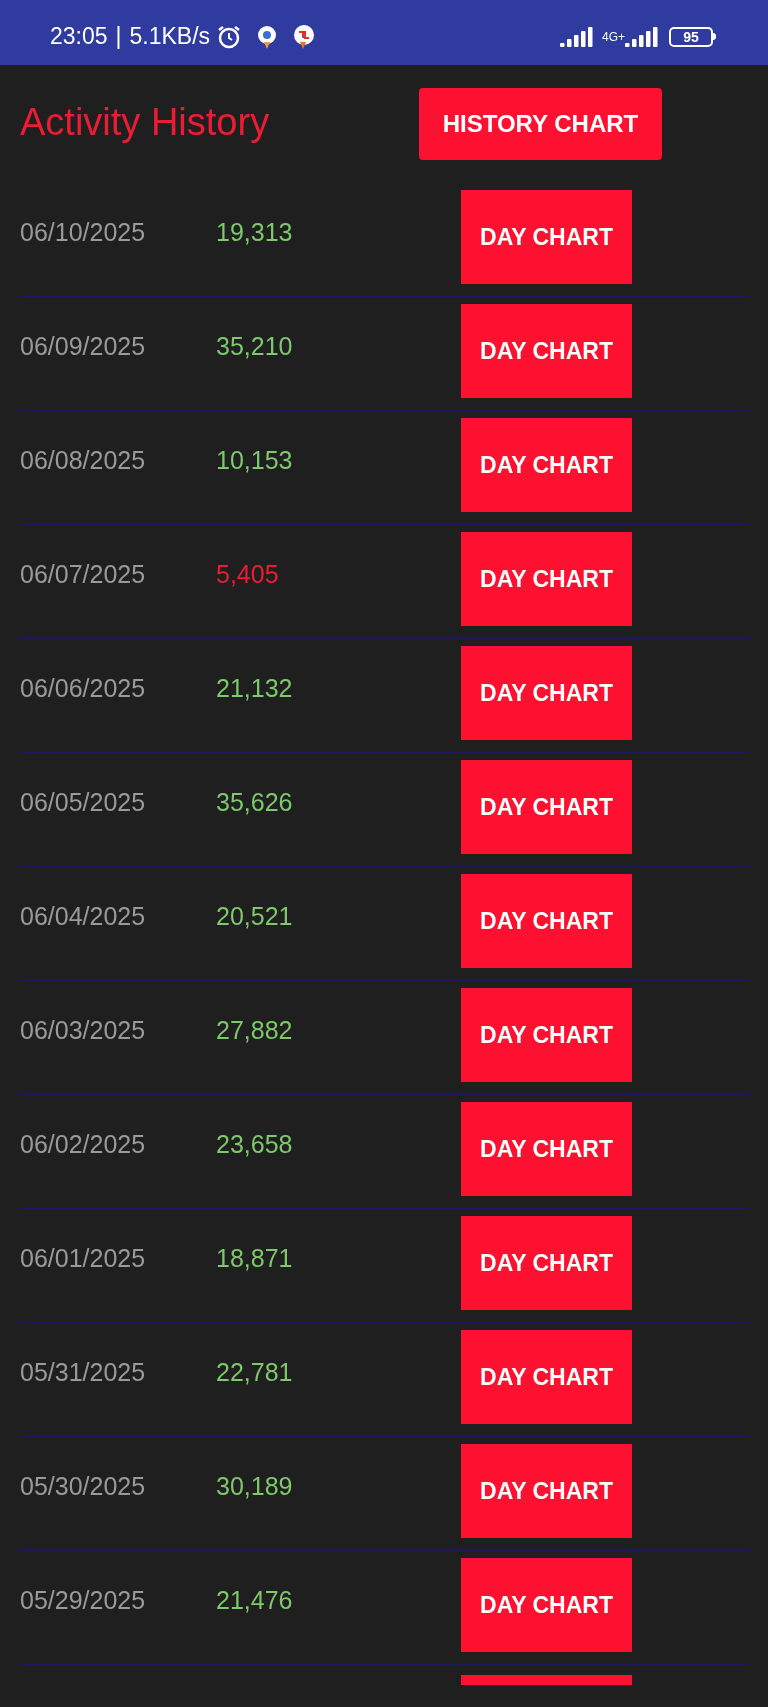 This screenshot has height=1707, width=768. Describe the element at coordinates (83, 460) in the screenshot. I see `date: 06/08/2025` at that location.